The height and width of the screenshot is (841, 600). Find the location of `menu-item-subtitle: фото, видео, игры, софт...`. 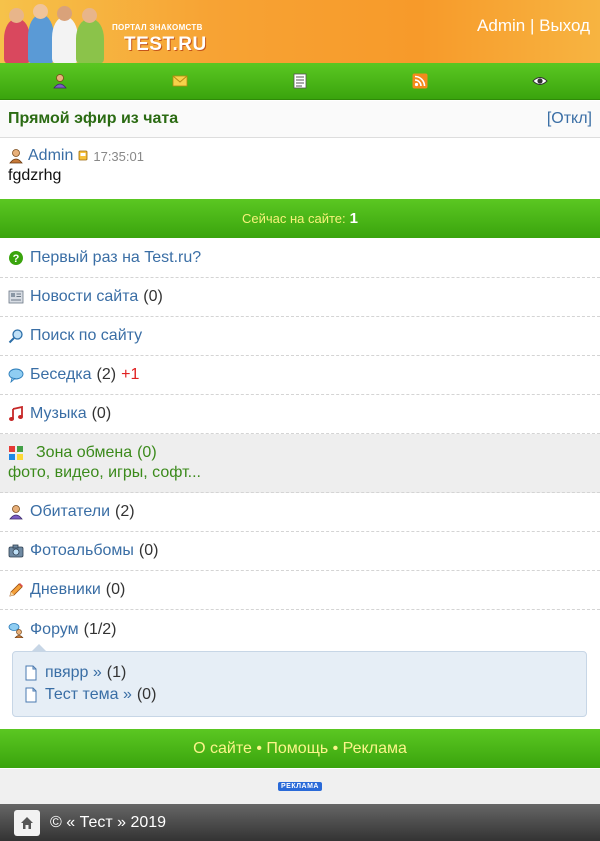

menu-item-subtitle: фото, видео, игры, софт... is located at coordinates (104, 472).